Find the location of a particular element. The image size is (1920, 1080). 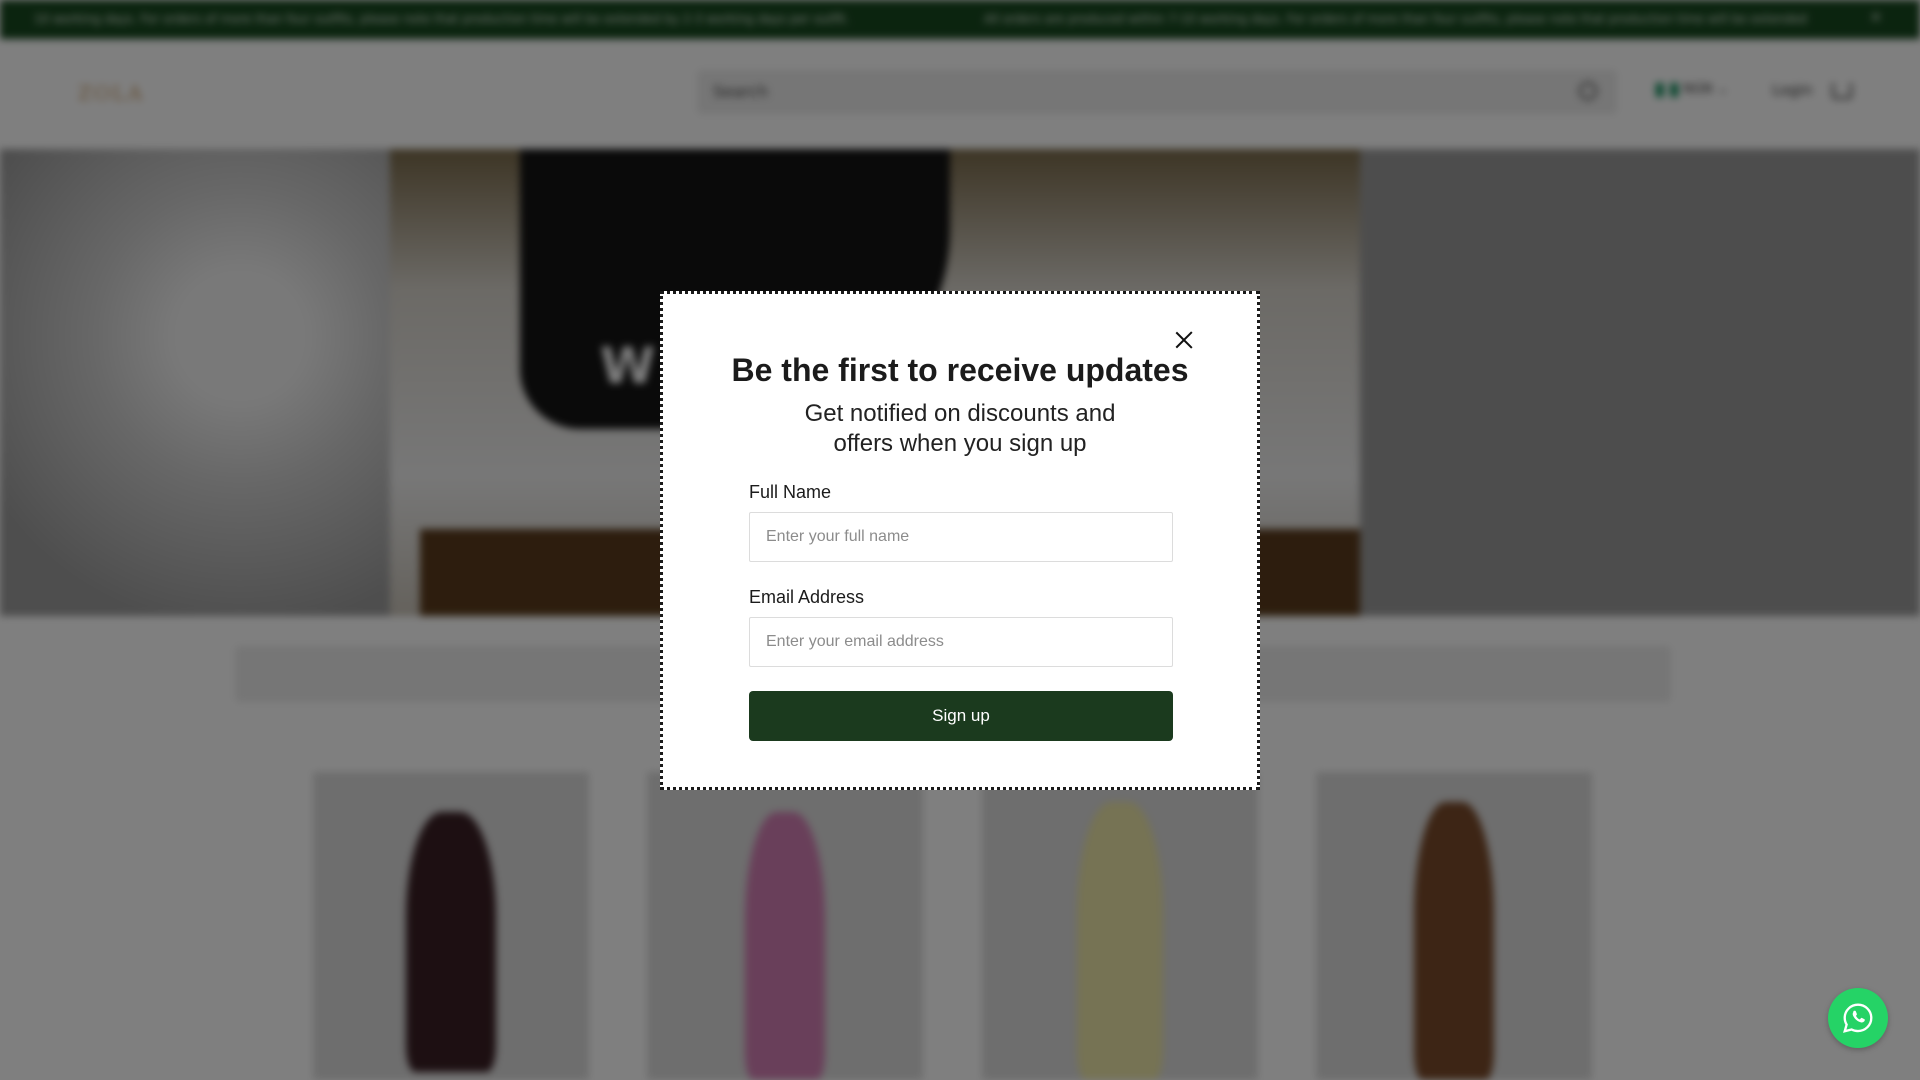

whatsapp-icon is located at coordinates (1858, 1018).